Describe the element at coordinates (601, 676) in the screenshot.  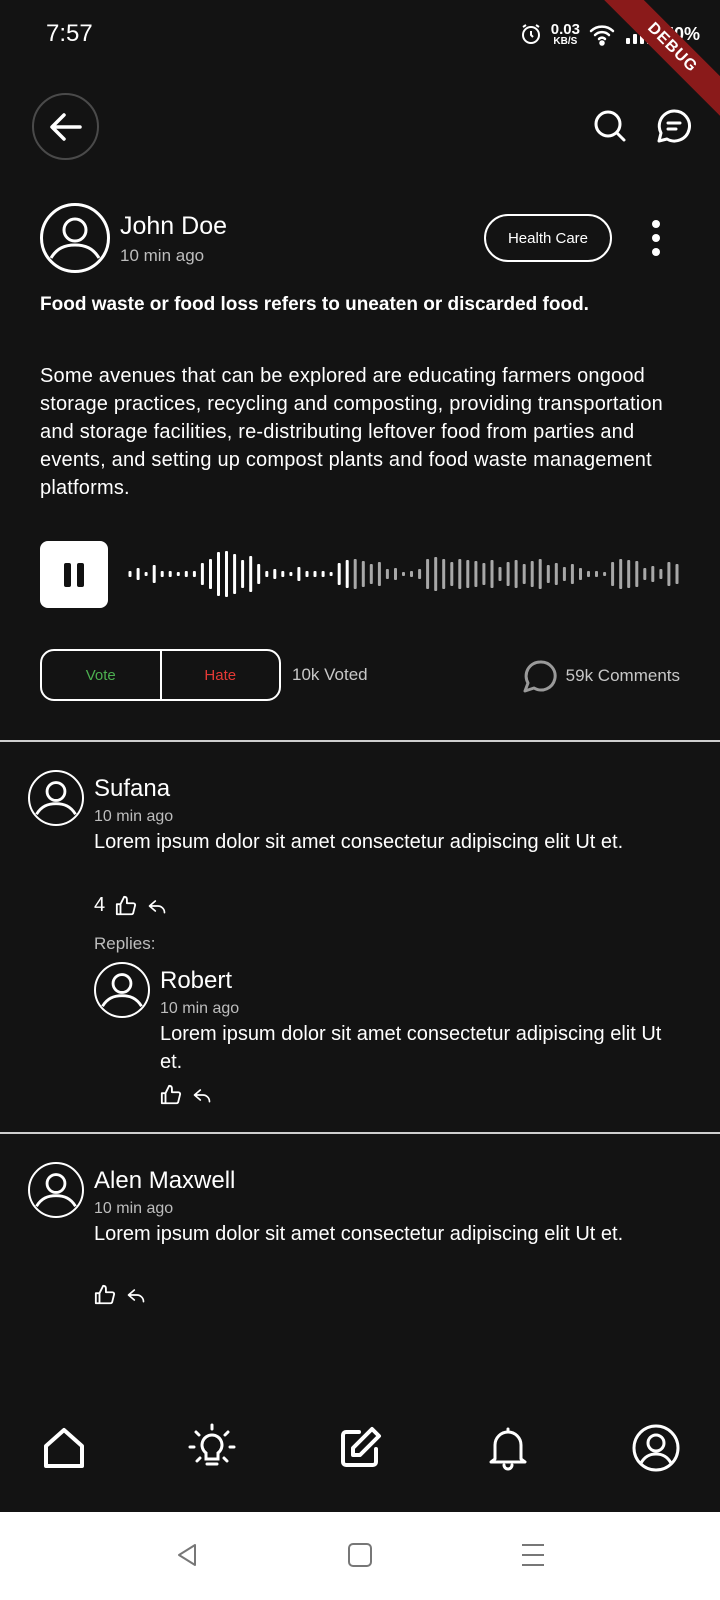
I see `comments-count-button: 59k Comments` at that location.